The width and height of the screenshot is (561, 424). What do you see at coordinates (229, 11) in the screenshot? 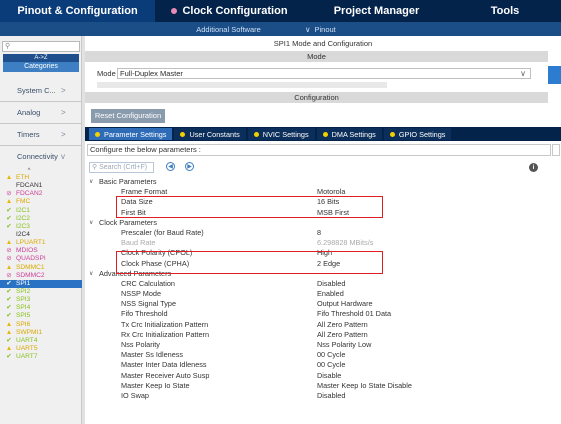
I see `tab-clock-configuration: Clock Configuration` at bounding box center [229, 11].